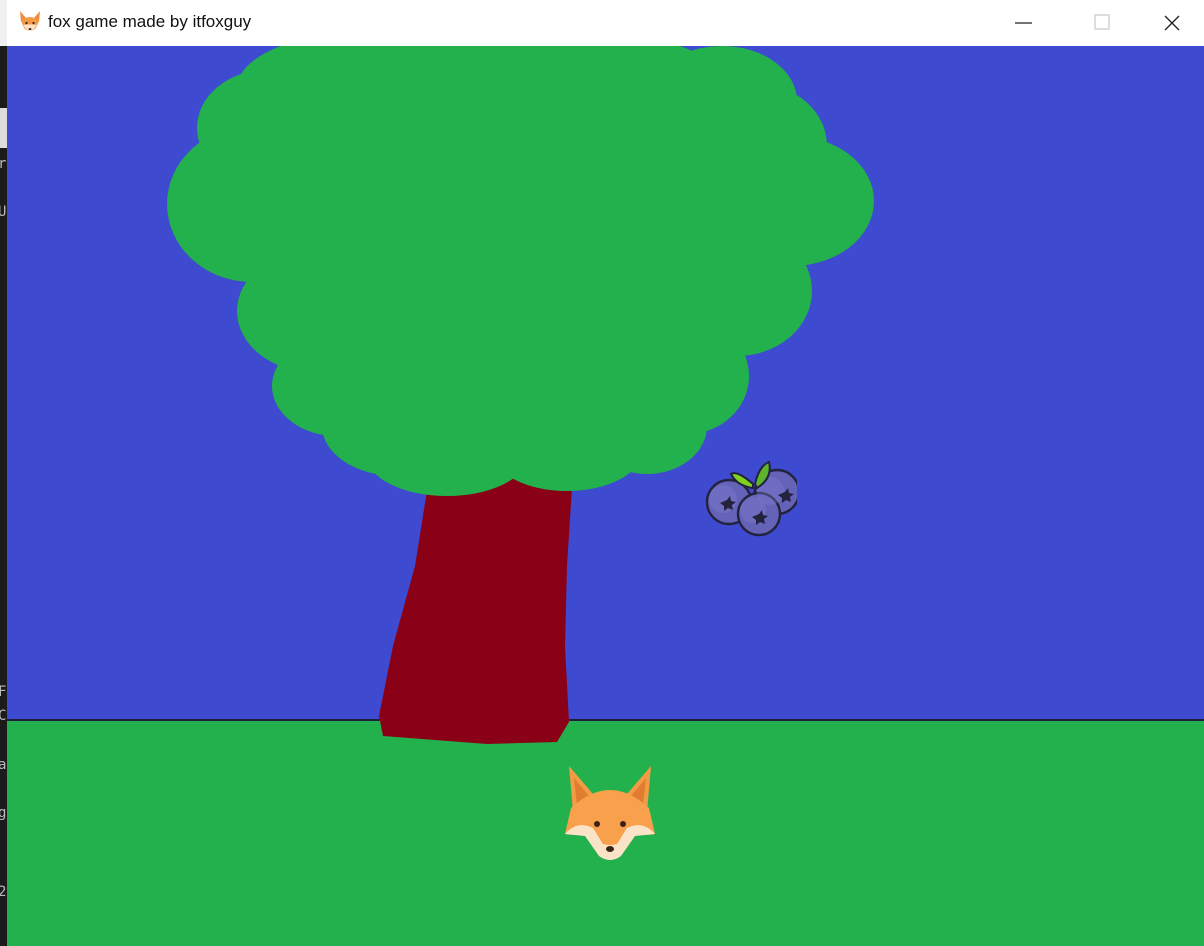  I want to click on maximize-icon, so click(1102, 22).